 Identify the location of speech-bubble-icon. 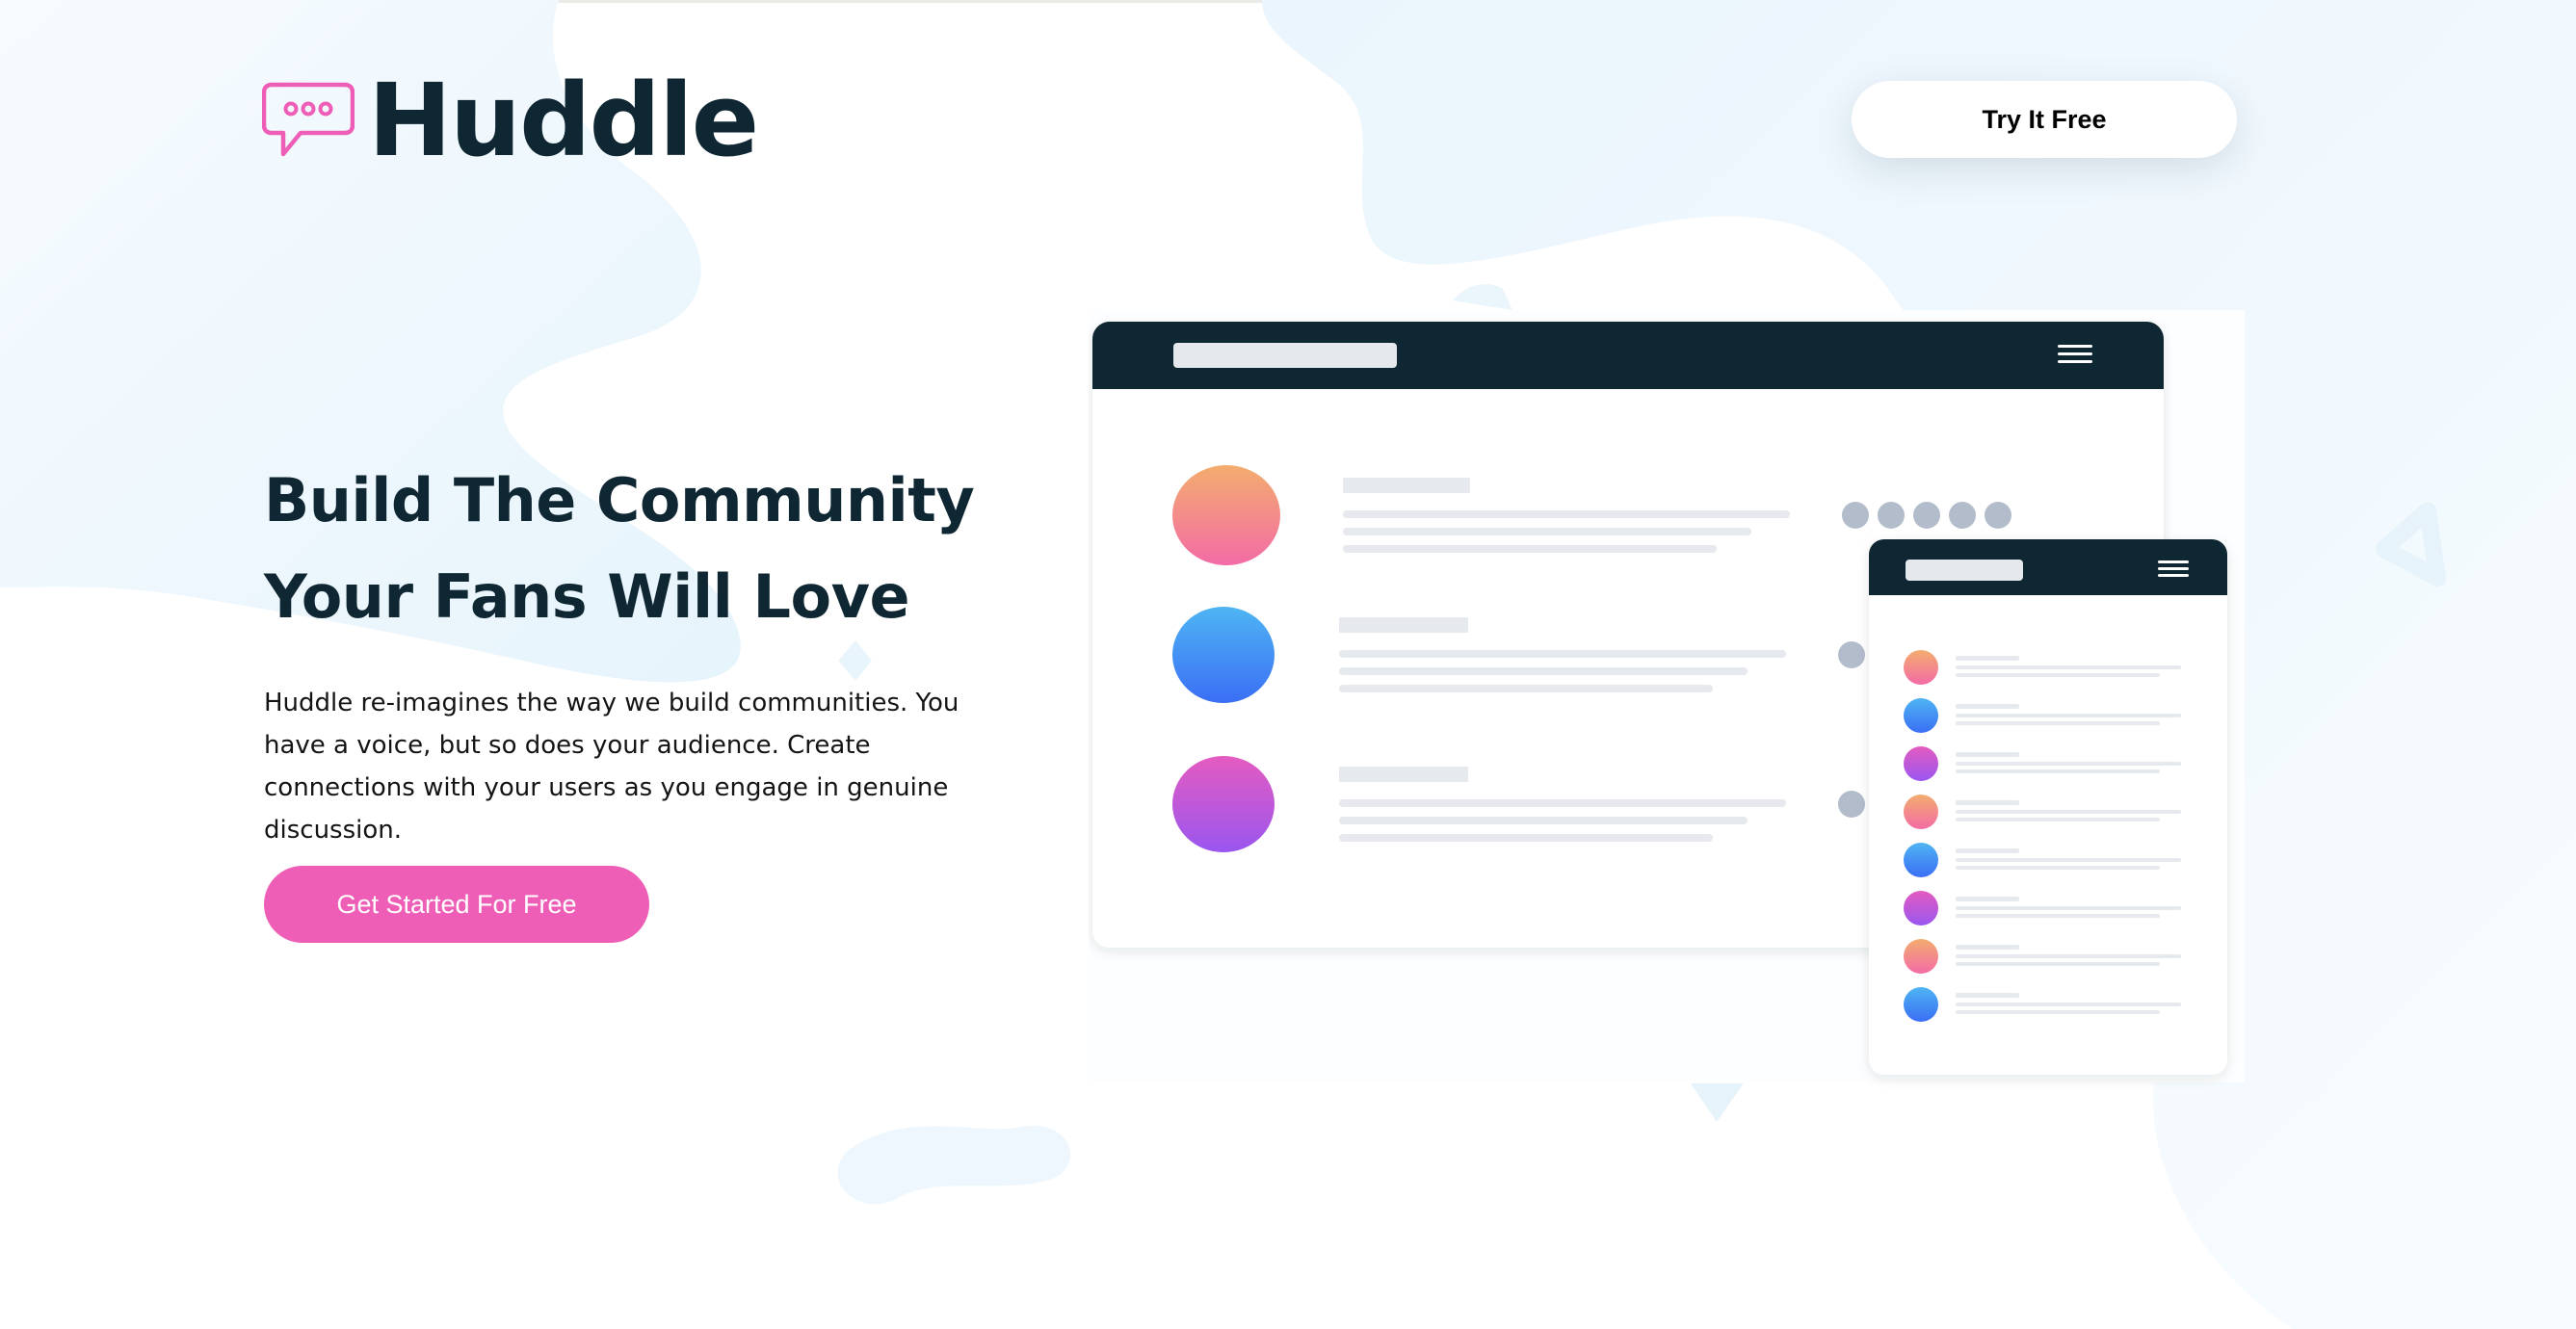
(308, 120).